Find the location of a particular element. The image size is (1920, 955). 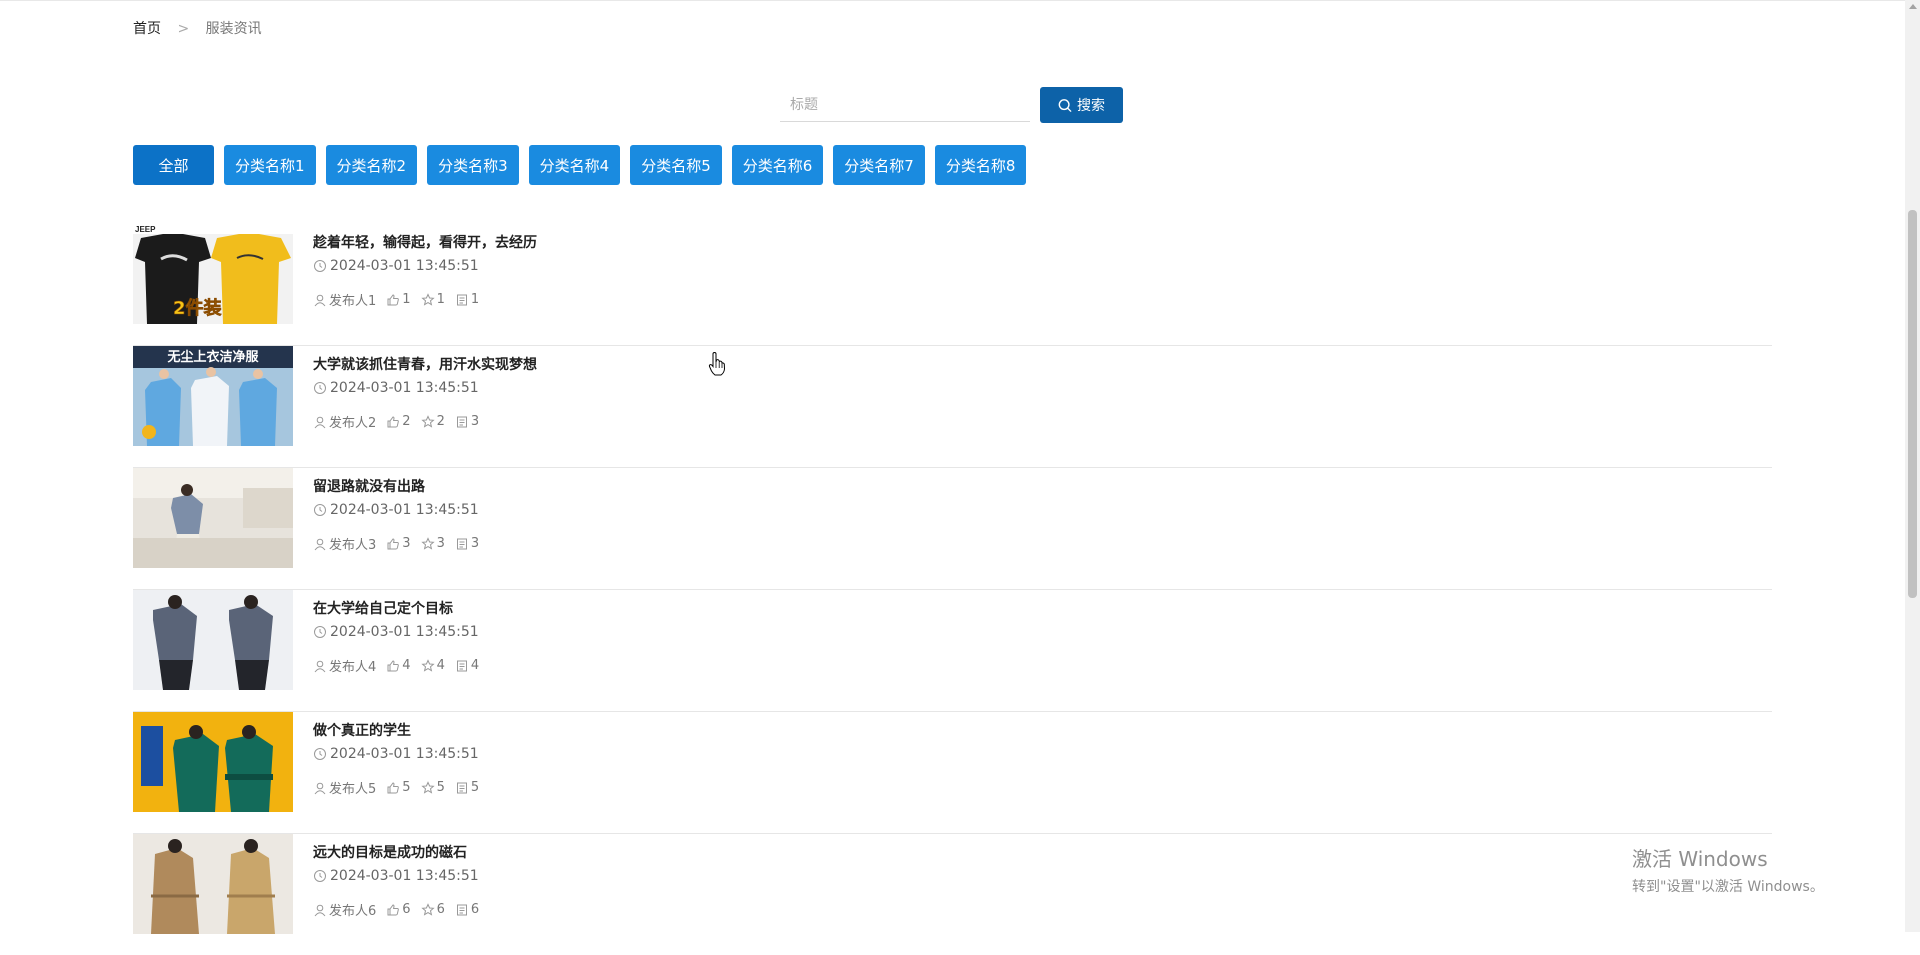

category-6-button: 分类名称6 is located at coordinates (777, 165).